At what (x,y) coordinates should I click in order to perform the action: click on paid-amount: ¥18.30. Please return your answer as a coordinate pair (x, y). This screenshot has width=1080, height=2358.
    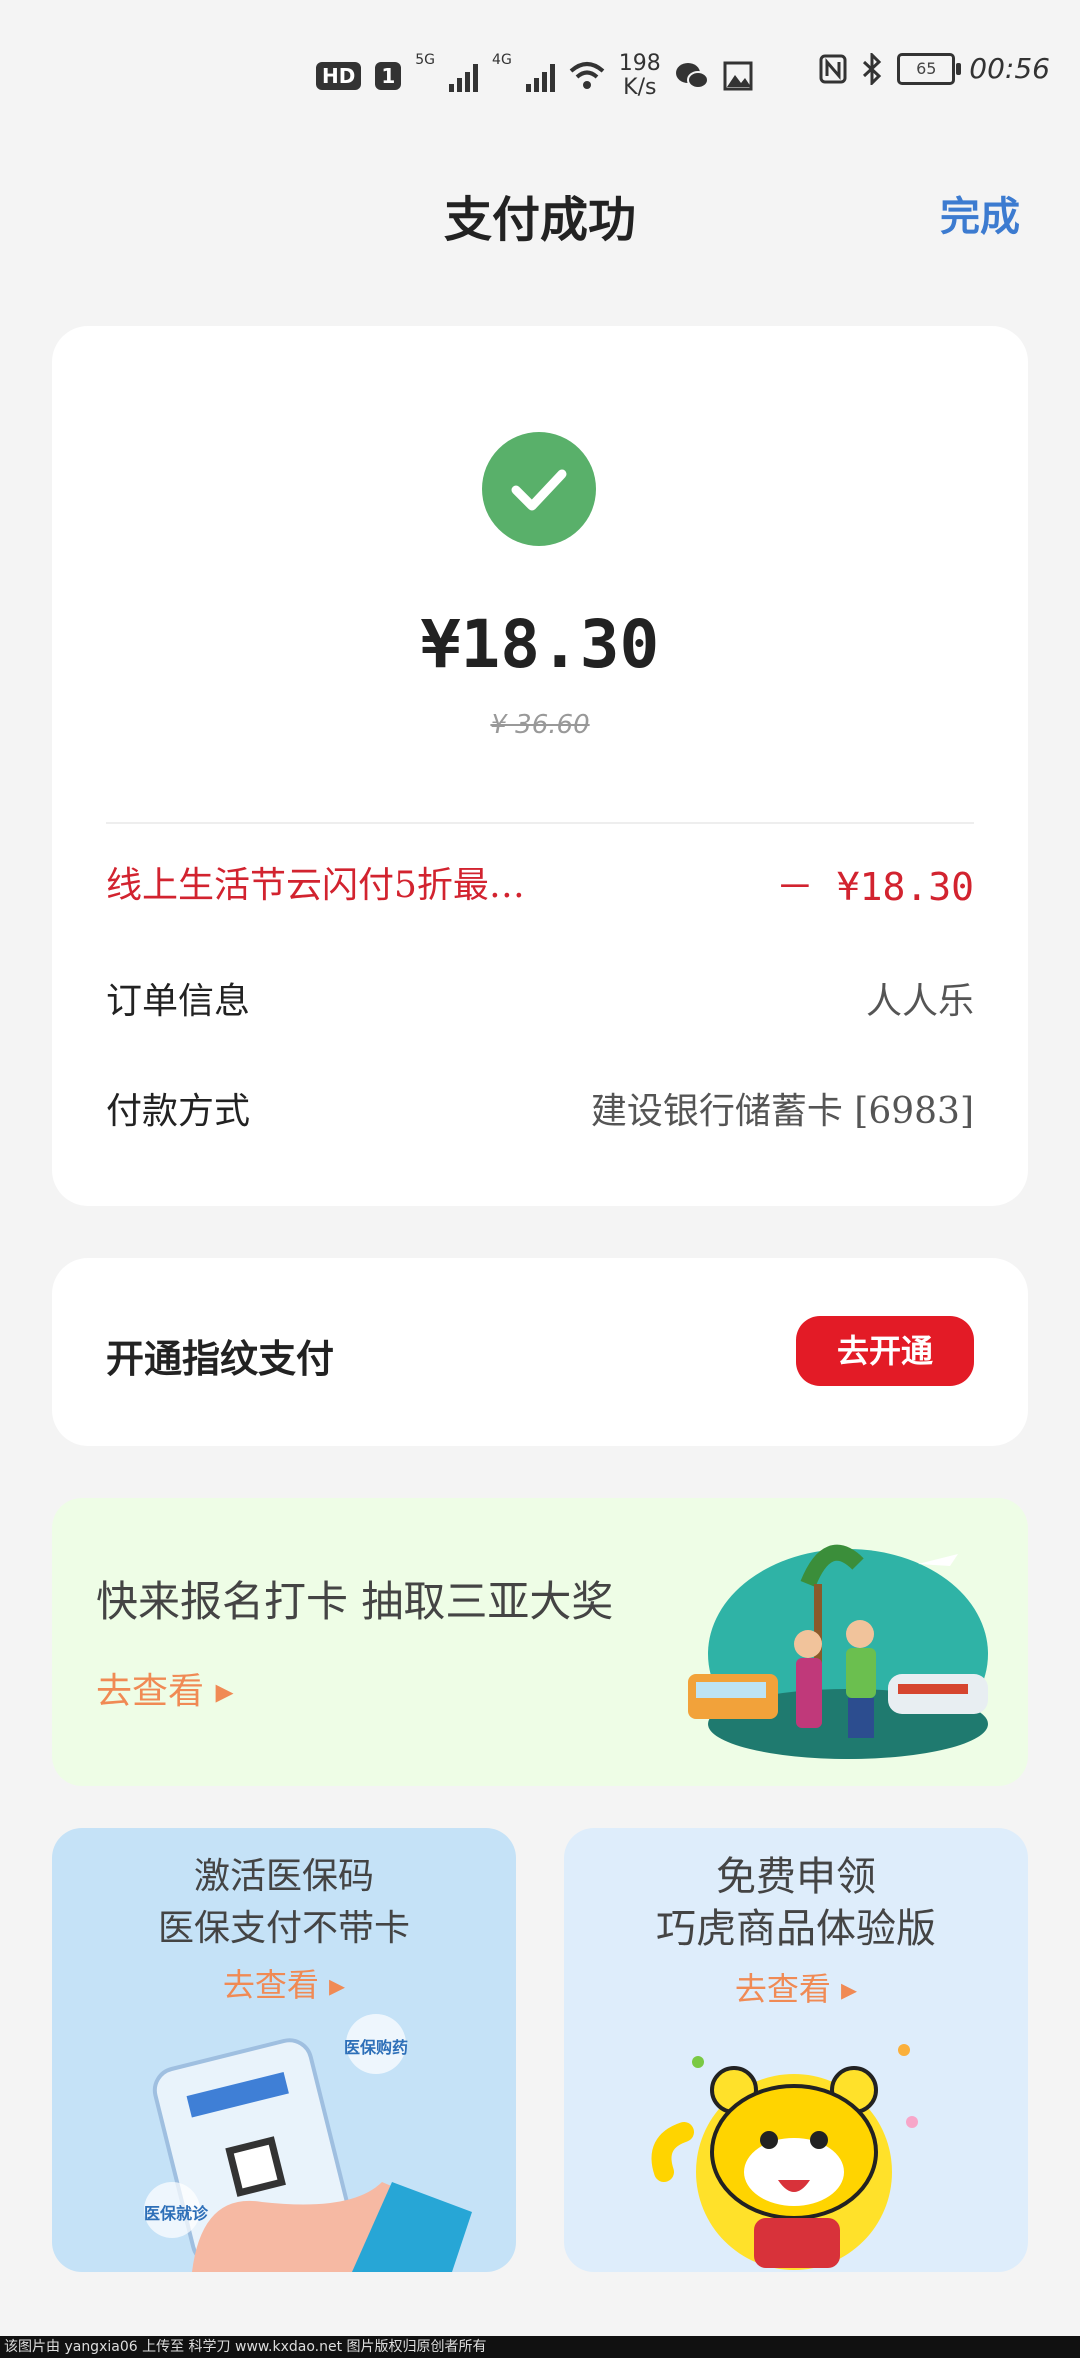
    Looking at the image, I should click on (540, 644).